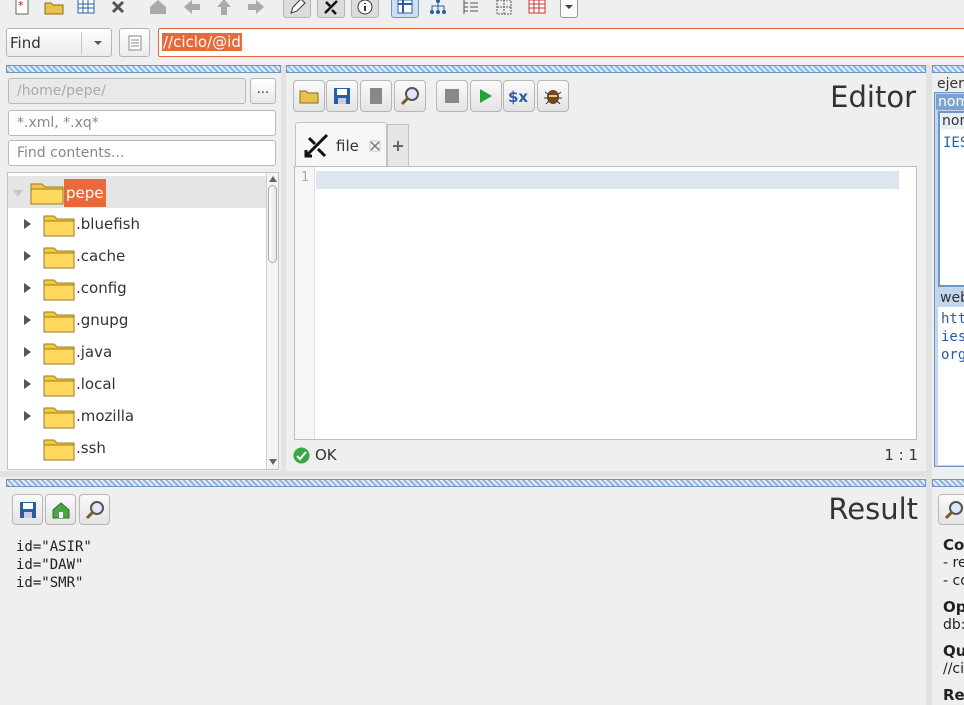 This screenshot has width=964, height=705. I want to click on play-icon, so click(486, 96).